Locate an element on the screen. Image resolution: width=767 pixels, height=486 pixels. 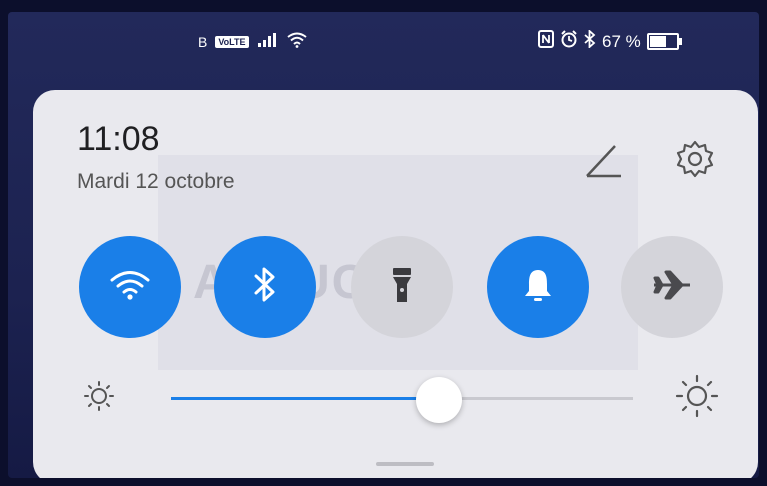
wifi-status-icon is located at coordinates (296, 41).